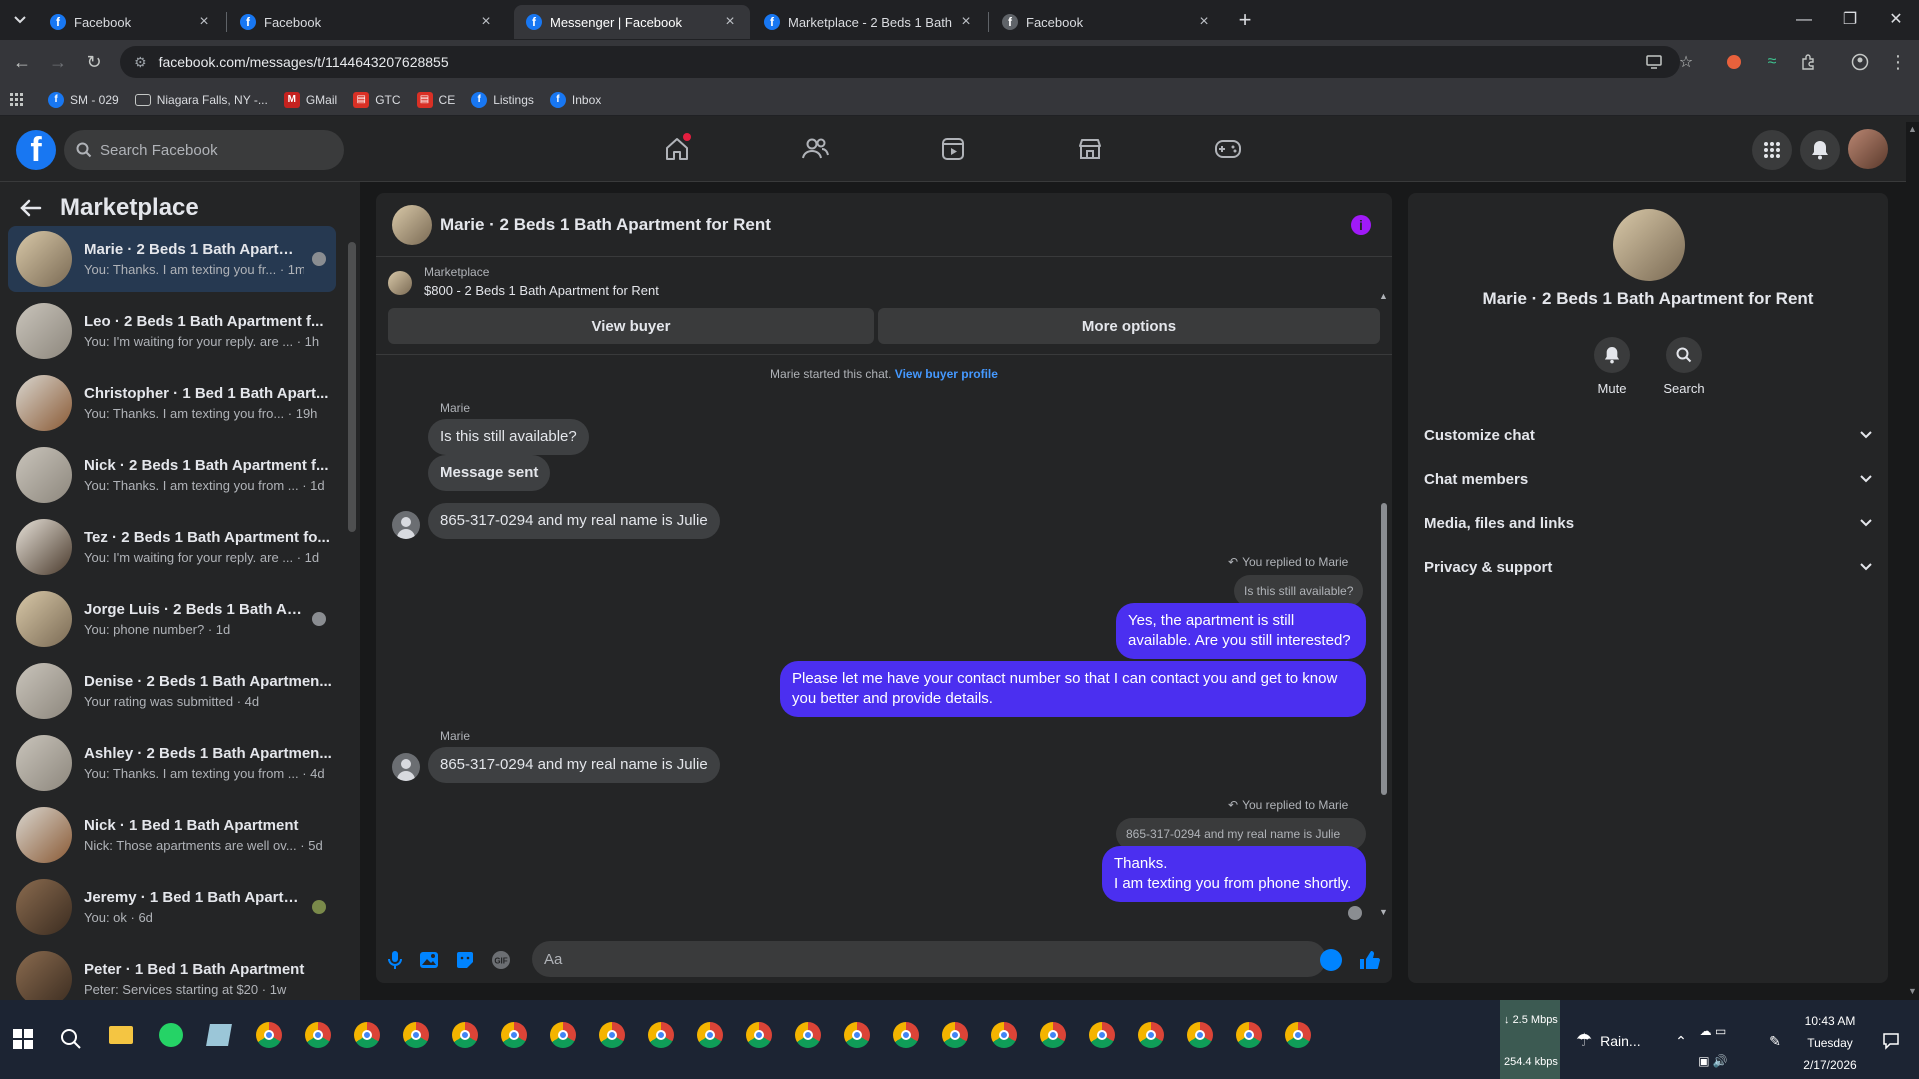 This screenshot has height=1079, width=1919. I want to click on tray-icons: ☁ ▭, so click(1713, 1031).